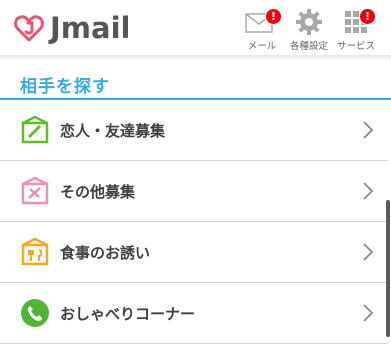 This screenshot has width=391, height=344. I want to click on dining-icon, so click(35, 251).